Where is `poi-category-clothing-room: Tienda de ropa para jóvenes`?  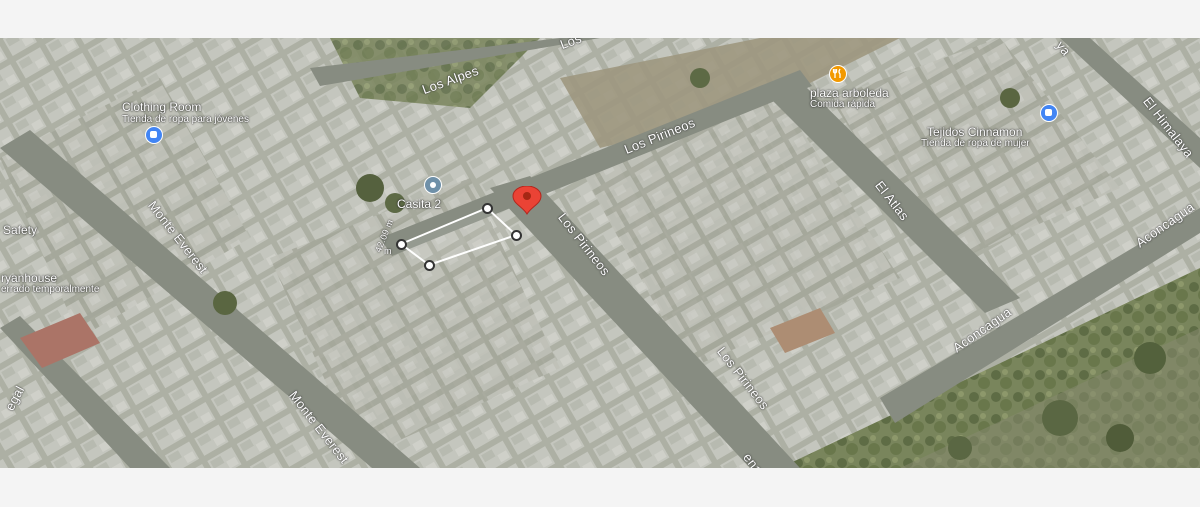 poi-category-clothing-room: Tienda de ropa para jóvenes is located at coordinates (185, 119).